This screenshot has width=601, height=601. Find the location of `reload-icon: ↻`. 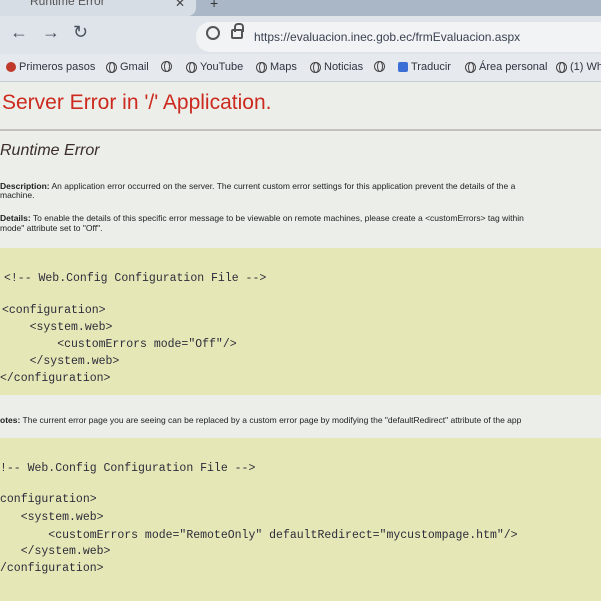

reload-icon: ↻ is located at coordinates (80, 32).